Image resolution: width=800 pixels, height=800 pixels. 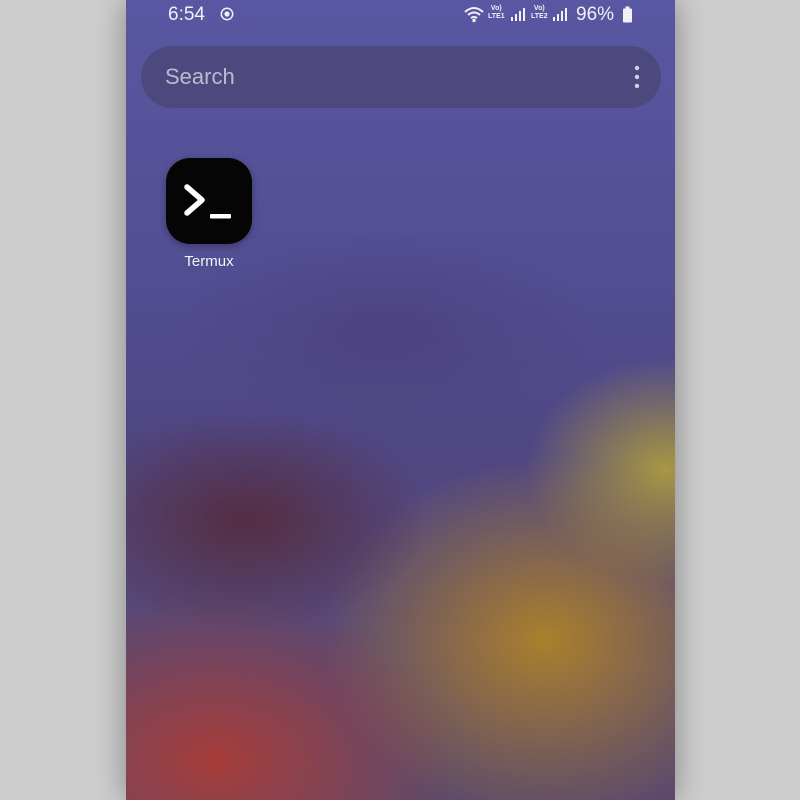 I want to click on terminal-icon, so click(x=207, y=201).